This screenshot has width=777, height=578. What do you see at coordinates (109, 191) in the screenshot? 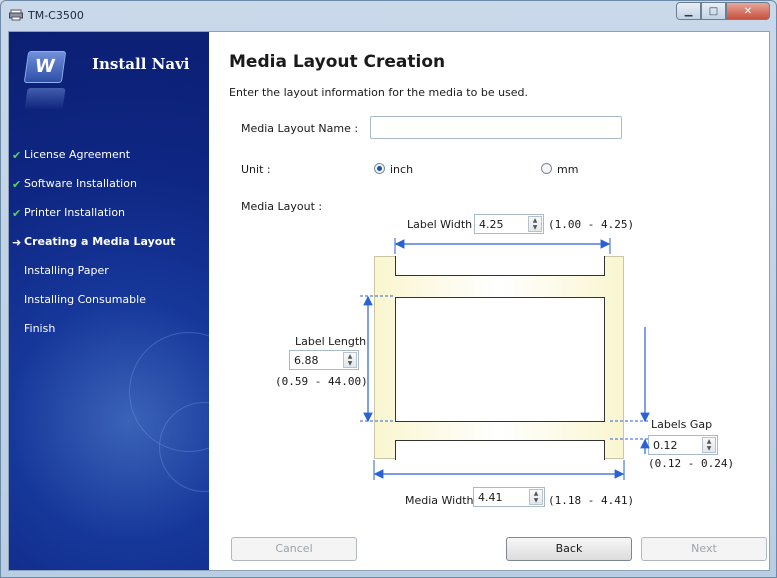
I see `step-software-installation: ✔ Software Installation` at bounding box center [109, 191].